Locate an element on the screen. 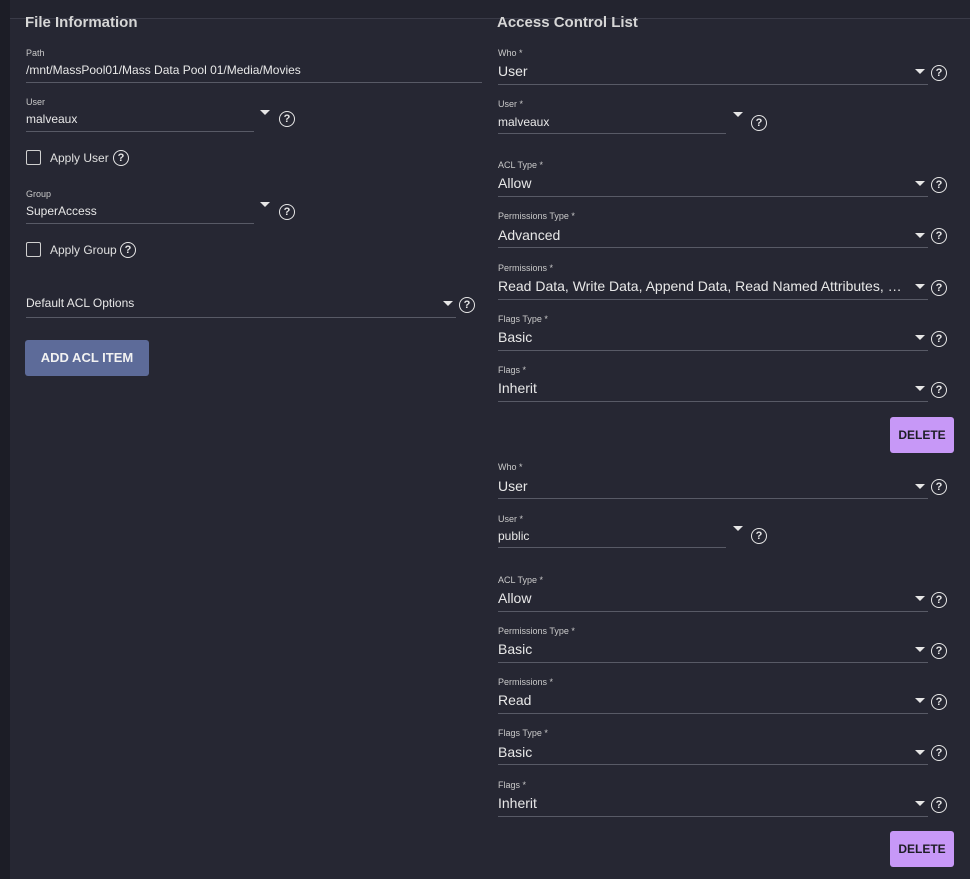 The image size is (970, 879). acl-1-acl-type-select: ACL Type * Allow is located at coordinates (713, 179).